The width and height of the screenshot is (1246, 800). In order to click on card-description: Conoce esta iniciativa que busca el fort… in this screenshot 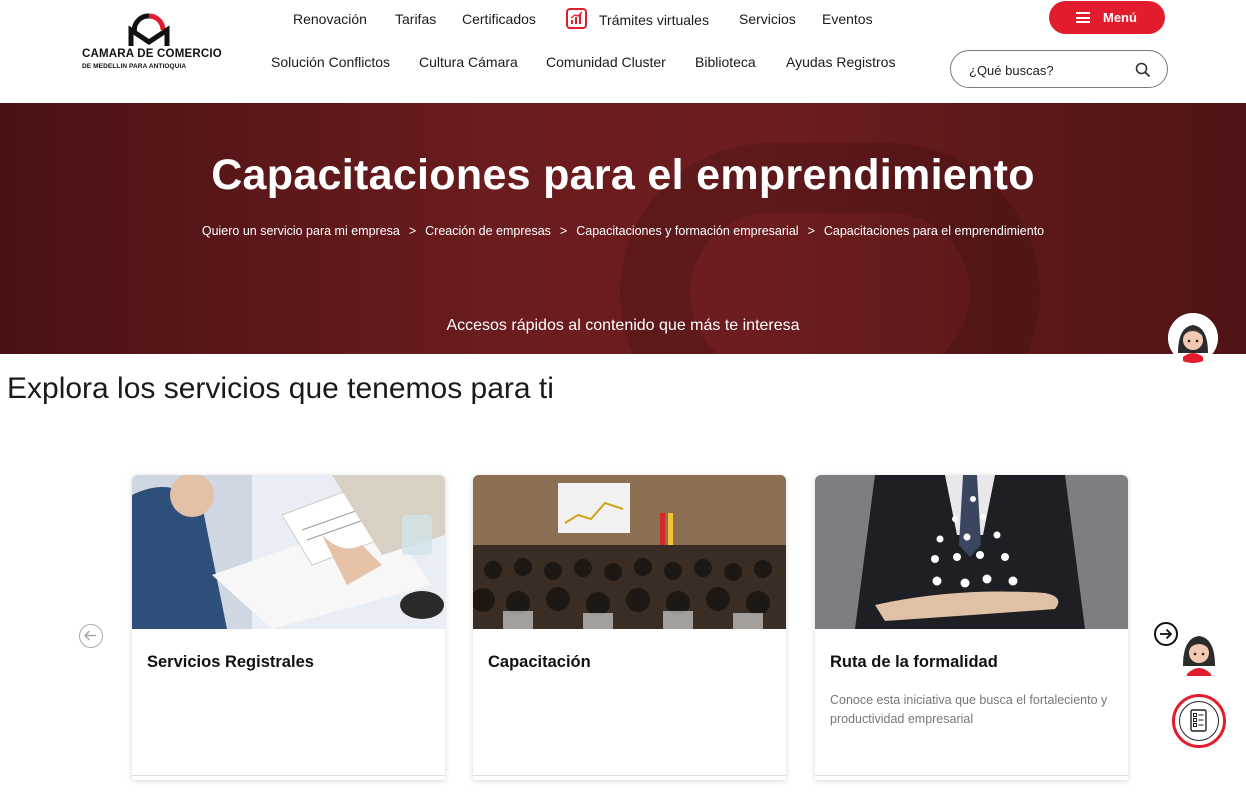, I will do `click(969, 709)`.